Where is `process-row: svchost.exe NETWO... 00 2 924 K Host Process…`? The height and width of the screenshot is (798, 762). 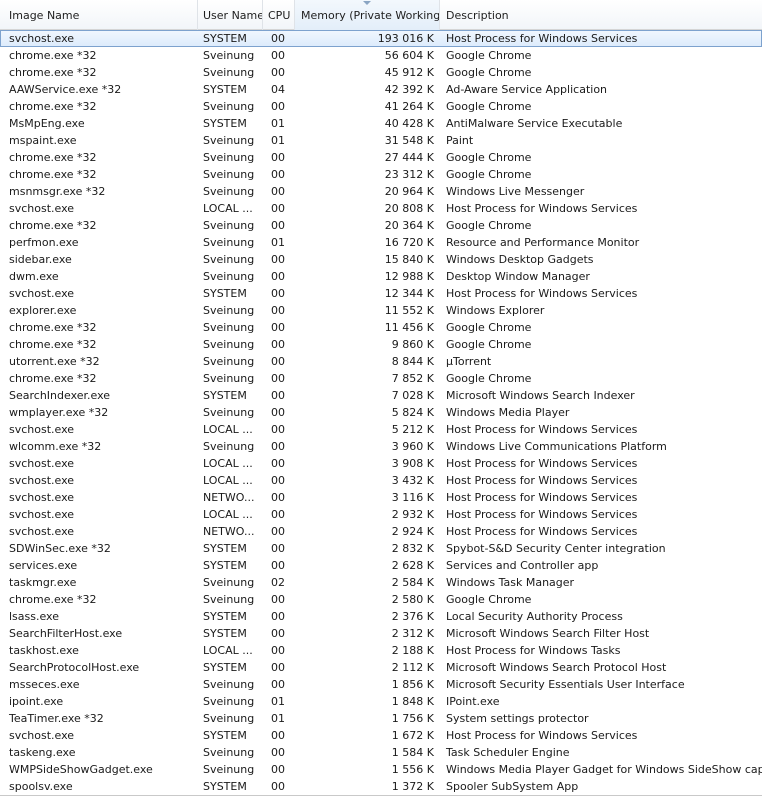
process-row: svchost.exe NETWO... 00 2 924 K Host Process… is located at coordinates (381, 531).